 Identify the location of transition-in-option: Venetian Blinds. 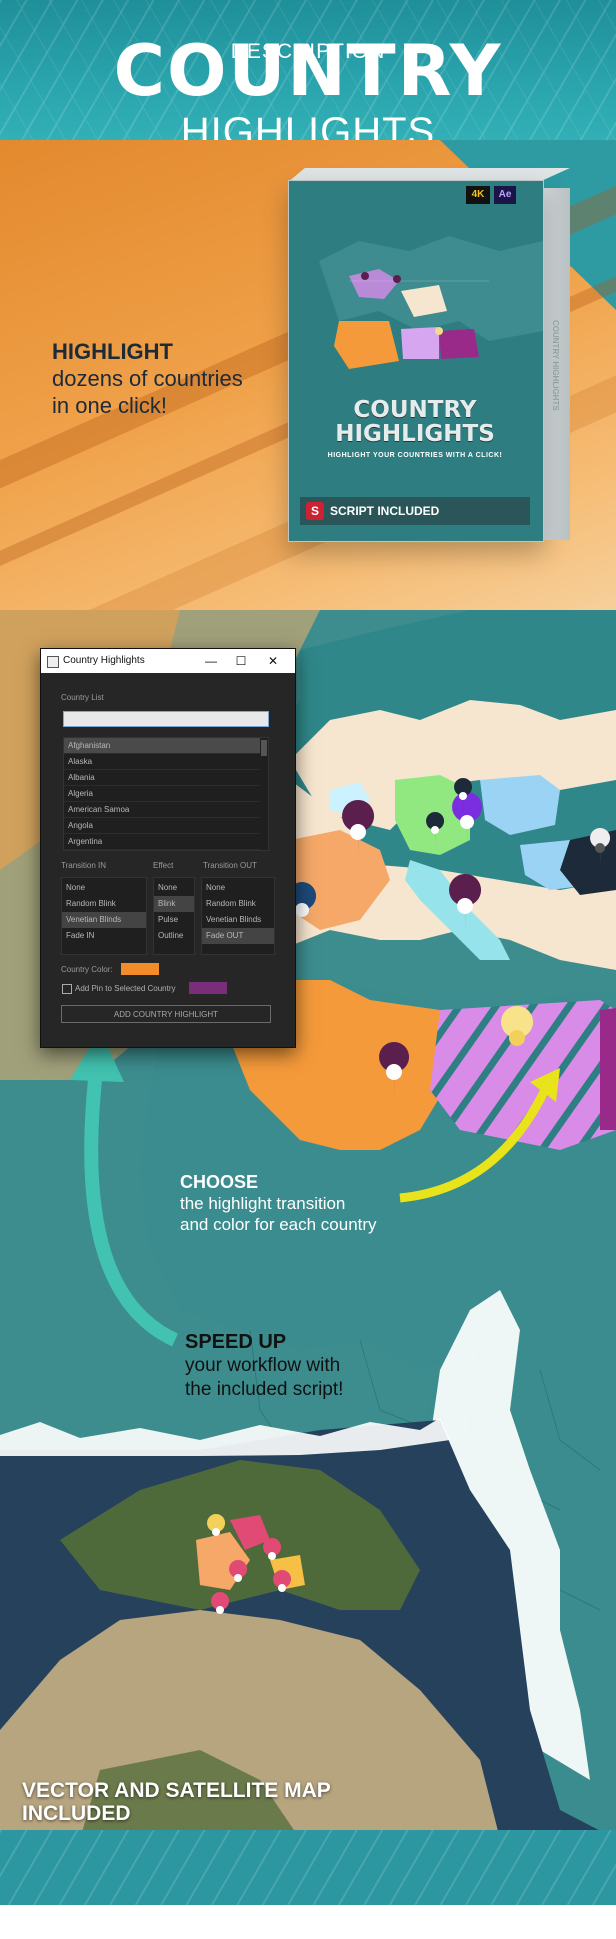
(104, 920).